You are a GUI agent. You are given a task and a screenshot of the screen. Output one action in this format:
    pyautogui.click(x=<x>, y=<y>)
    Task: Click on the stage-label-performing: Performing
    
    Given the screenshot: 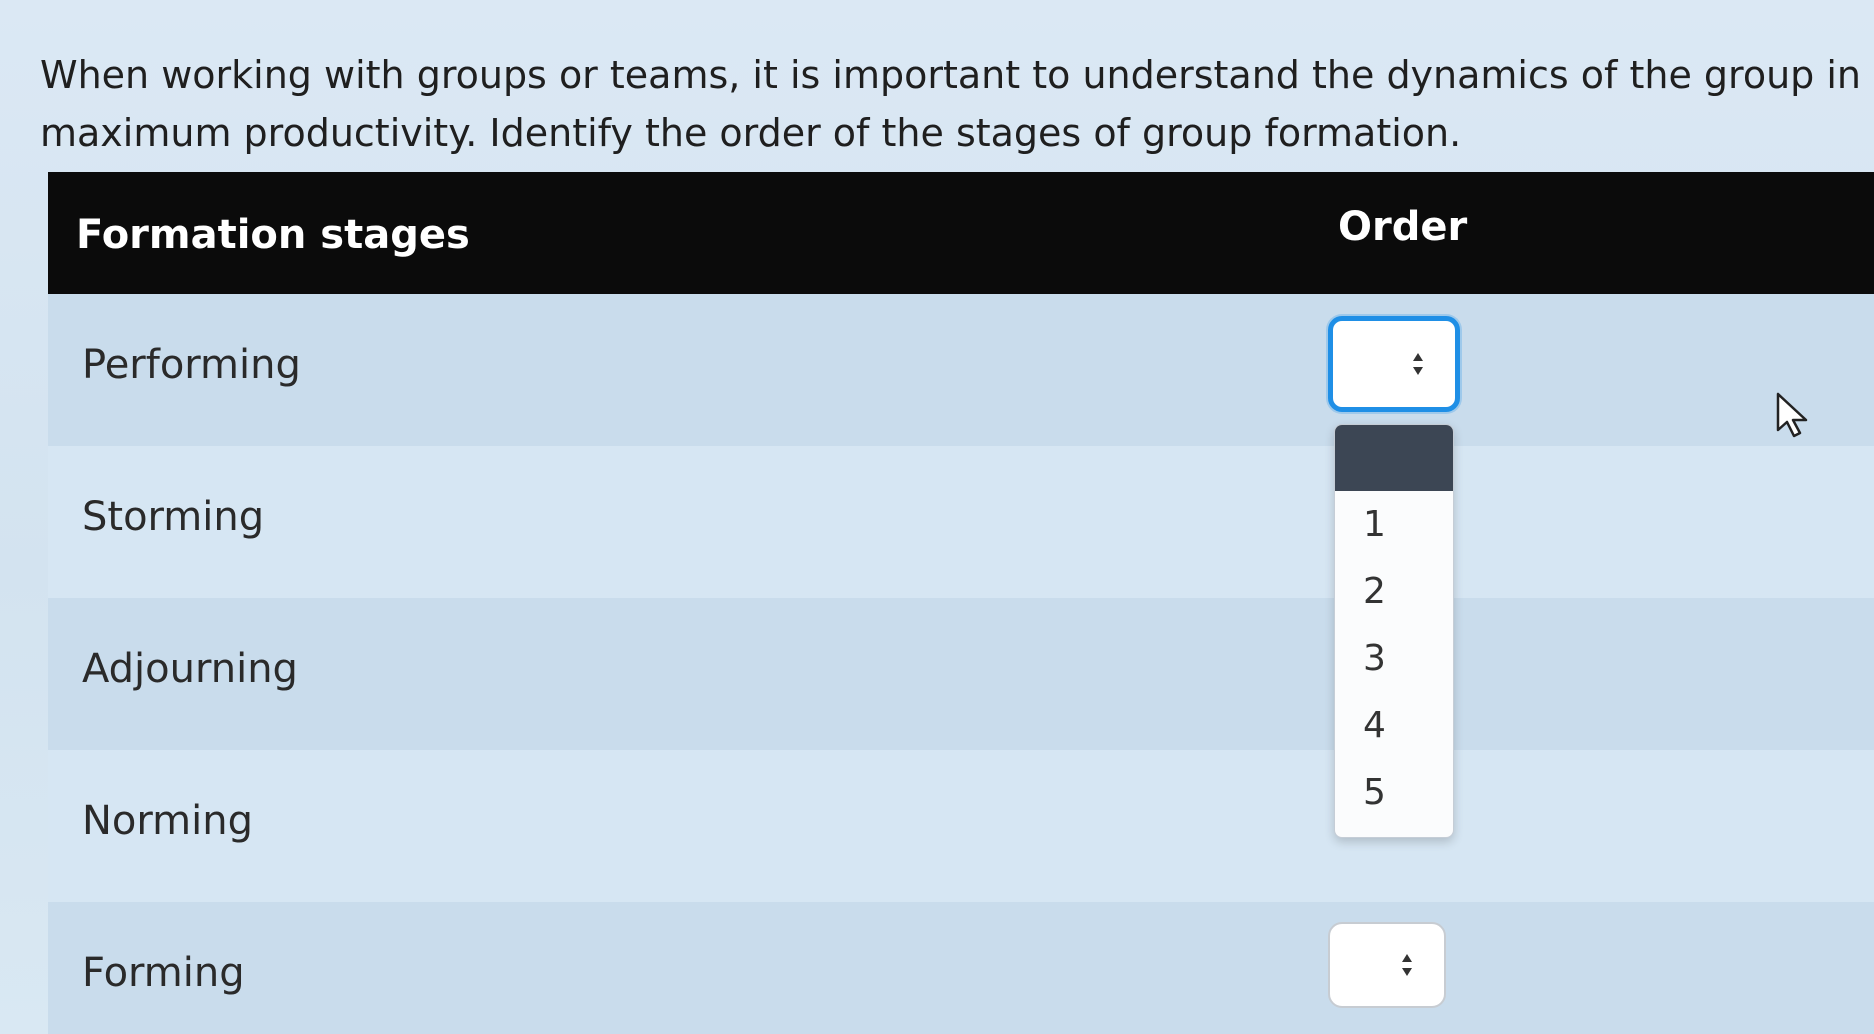 What is the action you would take?
    pyautogui.click(x=191, y=365)
    